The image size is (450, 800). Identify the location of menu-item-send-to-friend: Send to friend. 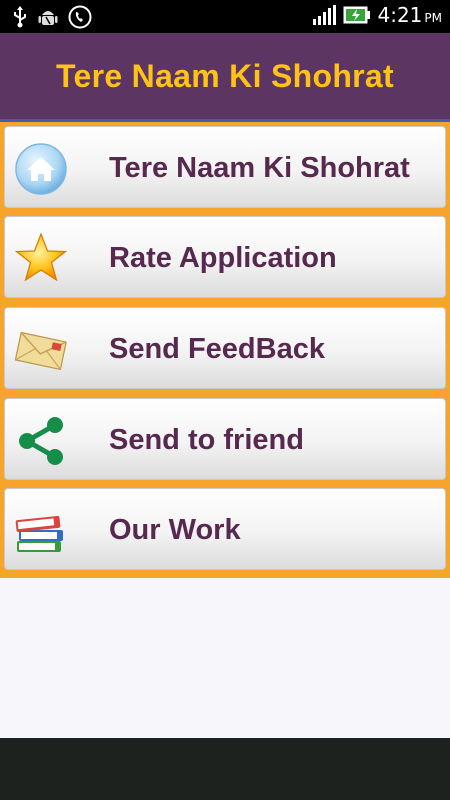
(225, 439).